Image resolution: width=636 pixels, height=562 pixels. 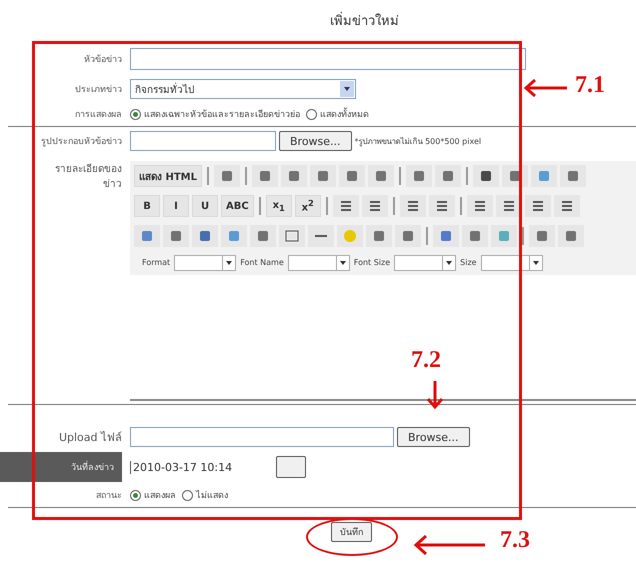 I want to click on field-sublabel: ข่าว, so click(x=112, y=184).